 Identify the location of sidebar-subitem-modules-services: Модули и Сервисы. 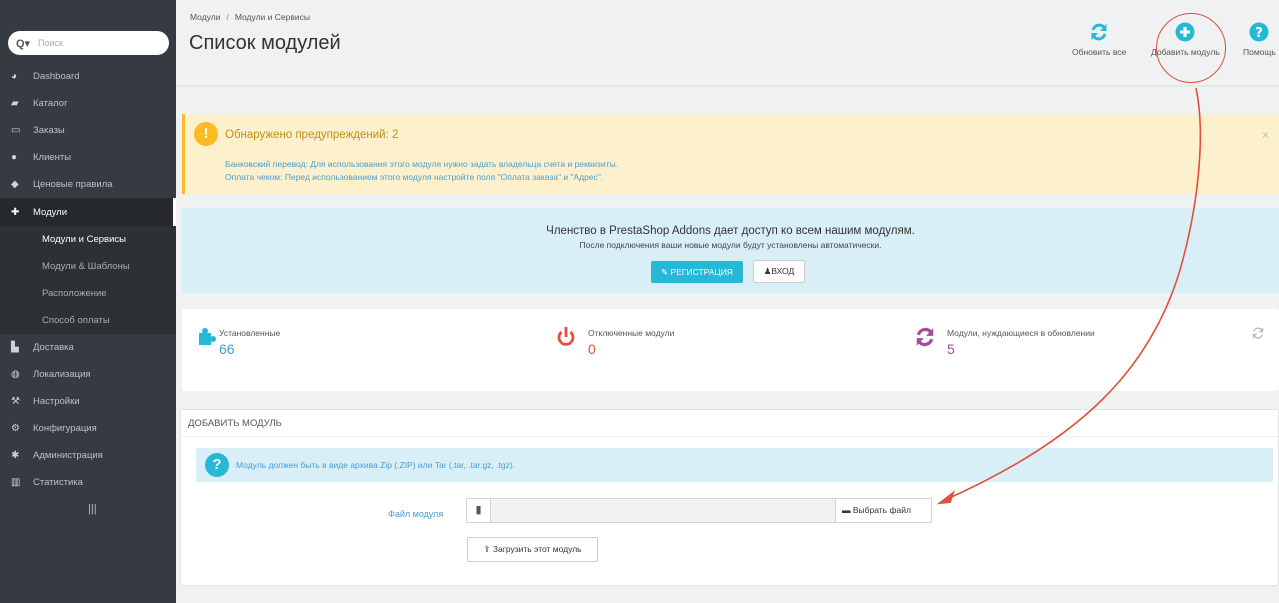
(88, 239).